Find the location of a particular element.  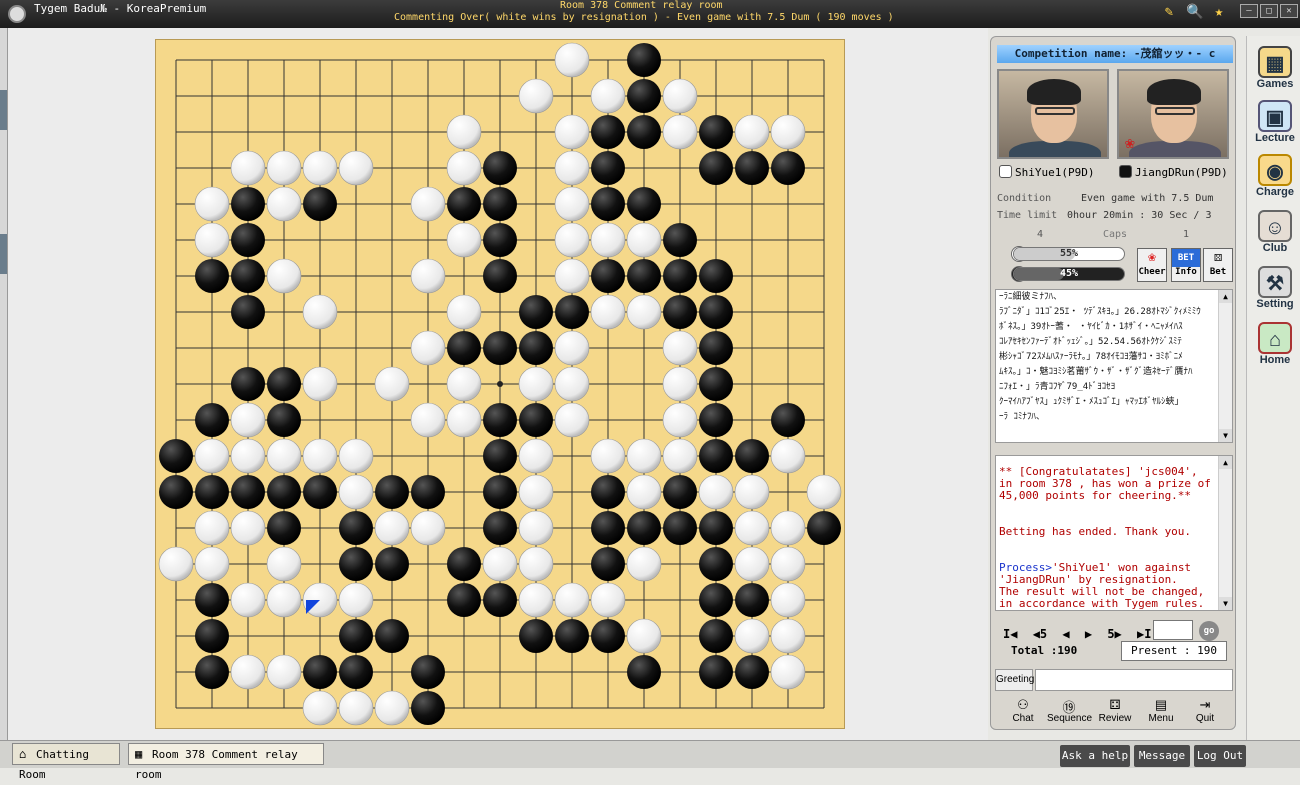

ask-help-button: Ask a help is located at coordinates (1095, 756).